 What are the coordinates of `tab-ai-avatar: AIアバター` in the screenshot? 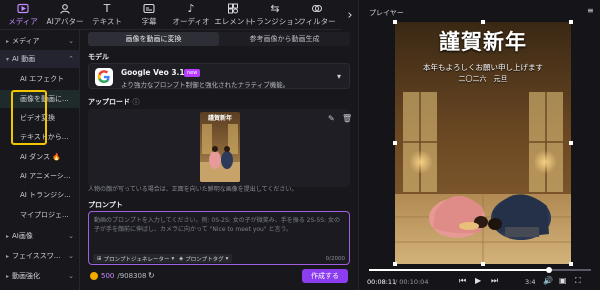 It's located at (65, 14).